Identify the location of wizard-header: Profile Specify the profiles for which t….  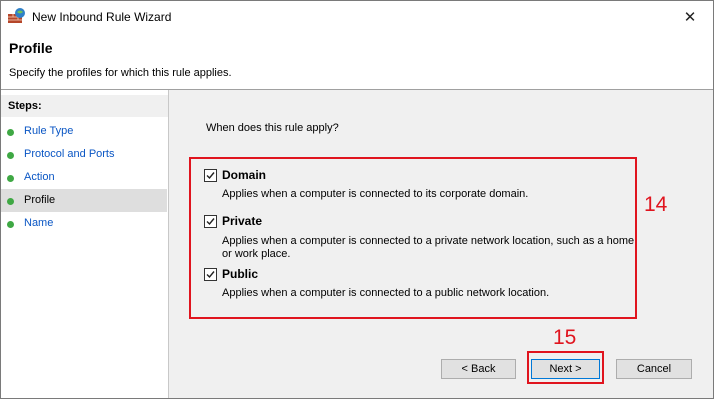
(357, 60).